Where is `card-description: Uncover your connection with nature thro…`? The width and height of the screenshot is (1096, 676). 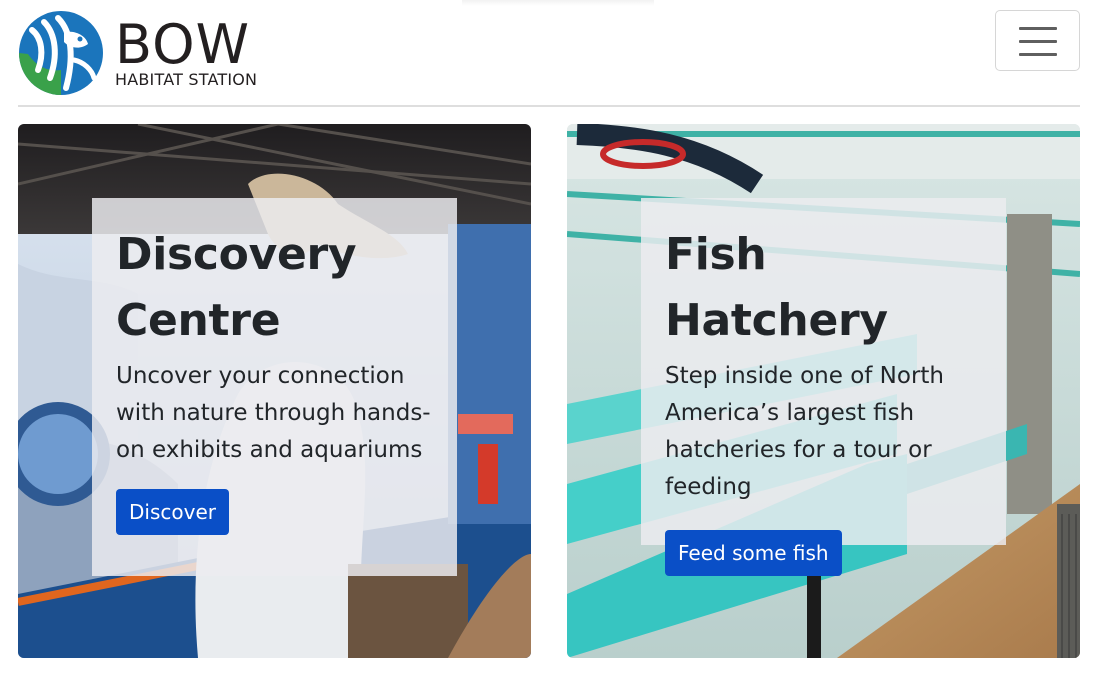 card-description: Uncover your connection with nature thro… is located at coordinates (273, 413).